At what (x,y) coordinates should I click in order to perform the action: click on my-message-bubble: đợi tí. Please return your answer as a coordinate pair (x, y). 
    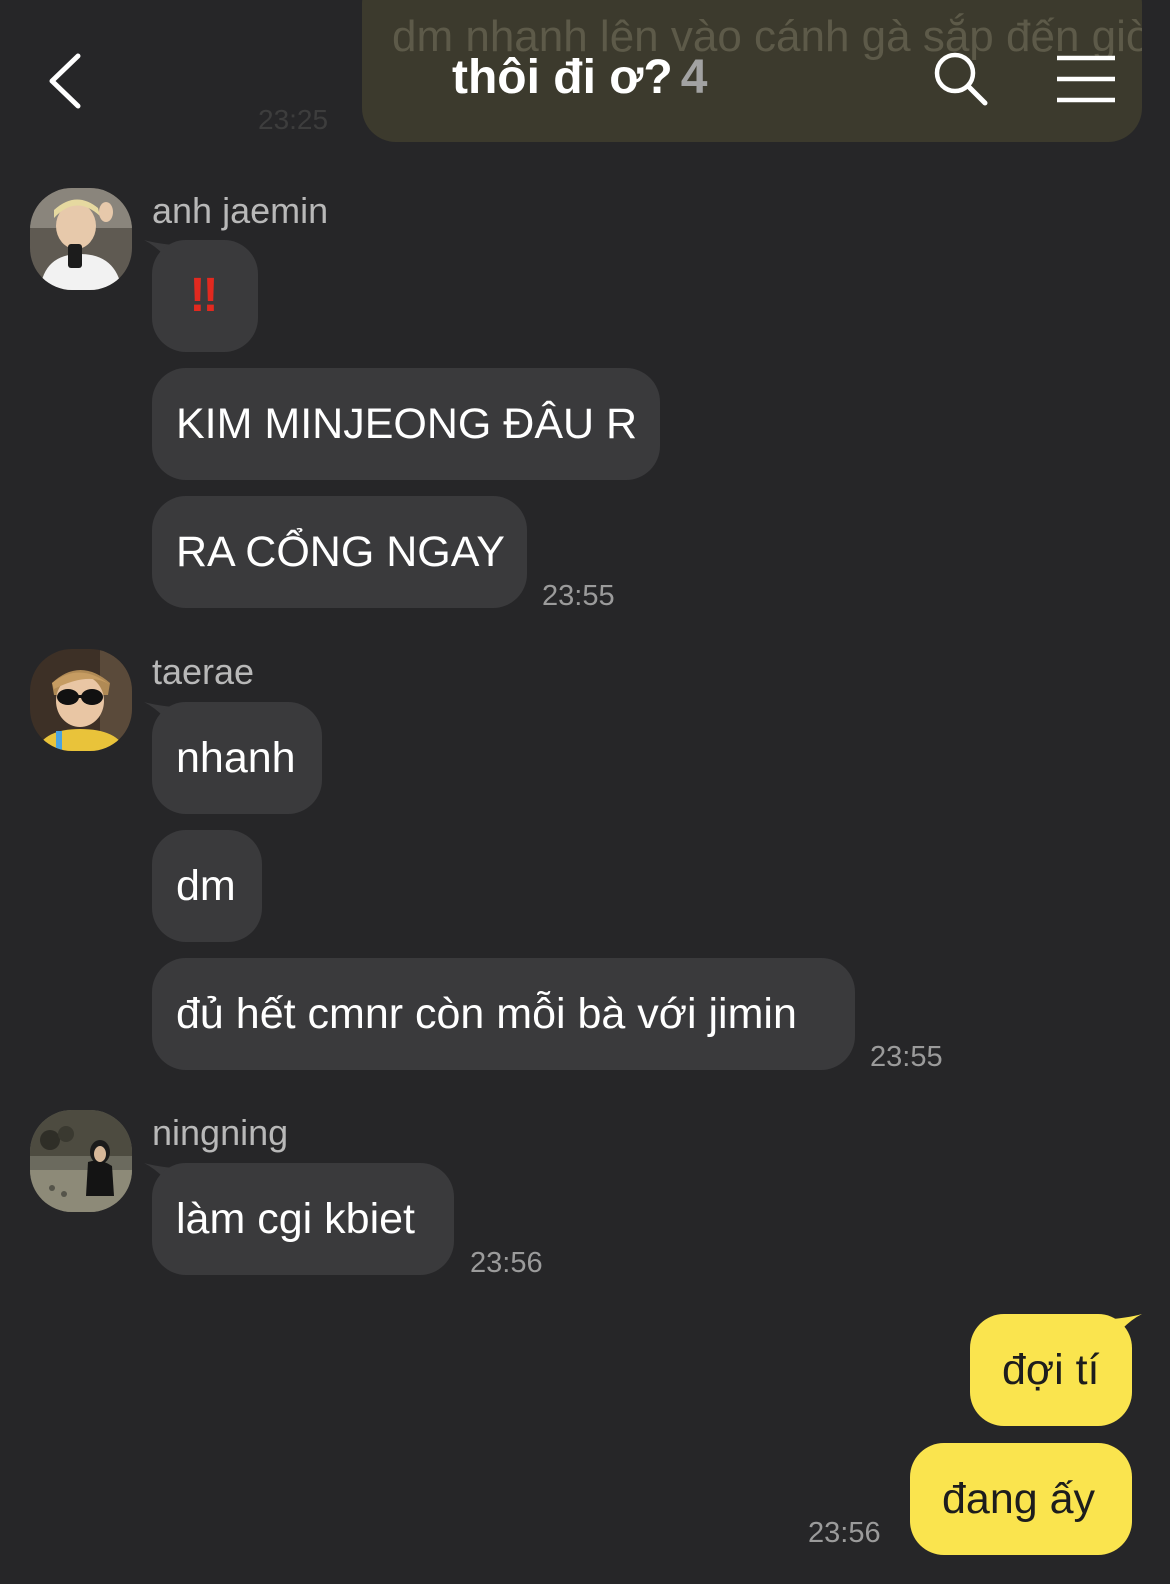
    Looking at the image, I should click on (1051, 1370).